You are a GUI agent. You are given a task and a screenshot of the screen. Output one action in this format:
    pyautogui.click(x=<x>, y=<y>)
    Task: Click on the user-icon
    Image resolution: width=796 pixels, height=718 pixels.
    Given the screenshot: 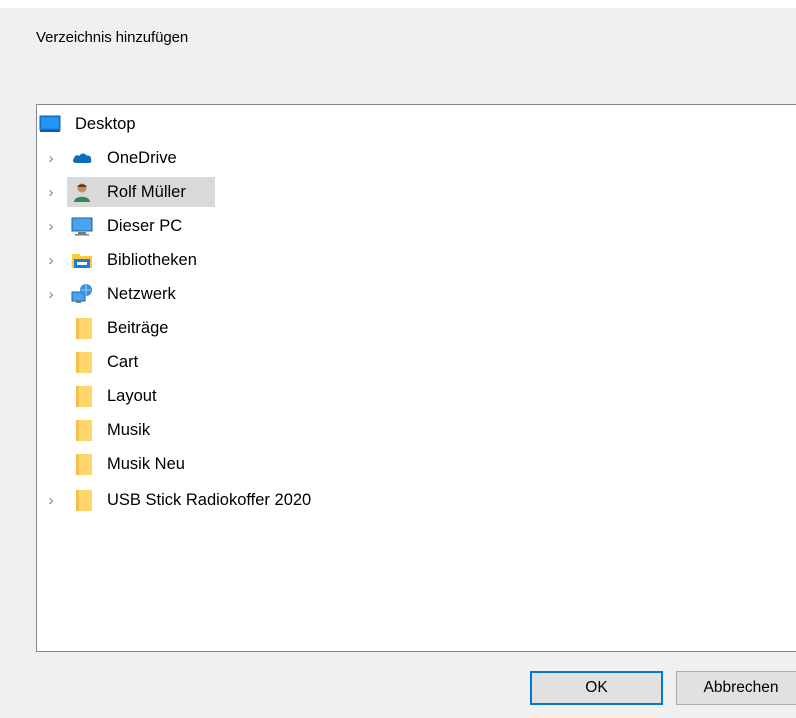 What is the action you would take?
    pyautogui.click(x=82, y=192)
    